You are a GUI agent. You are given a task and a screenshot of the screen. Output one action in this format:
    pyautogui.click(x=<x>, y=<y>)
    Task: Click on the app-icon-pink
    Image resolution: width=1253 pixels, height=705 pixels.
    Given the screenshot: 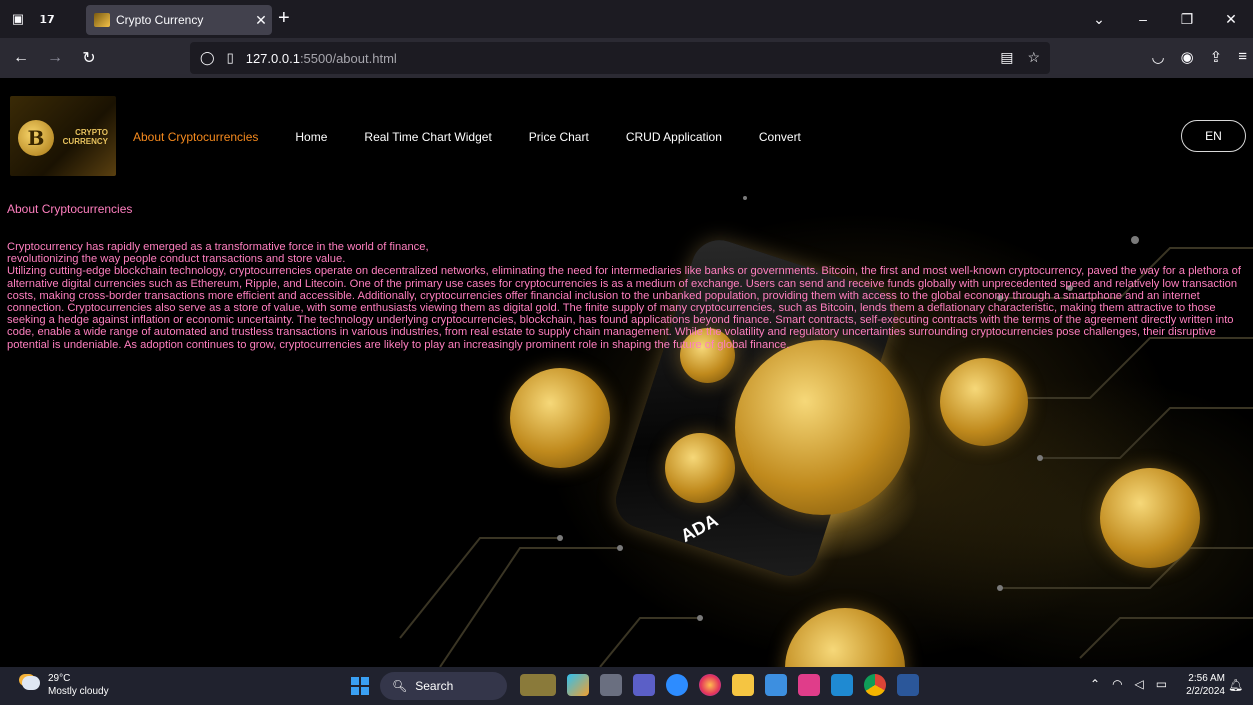 What is the action you would take?
    pyautogui.click(x=809, y=685)
    